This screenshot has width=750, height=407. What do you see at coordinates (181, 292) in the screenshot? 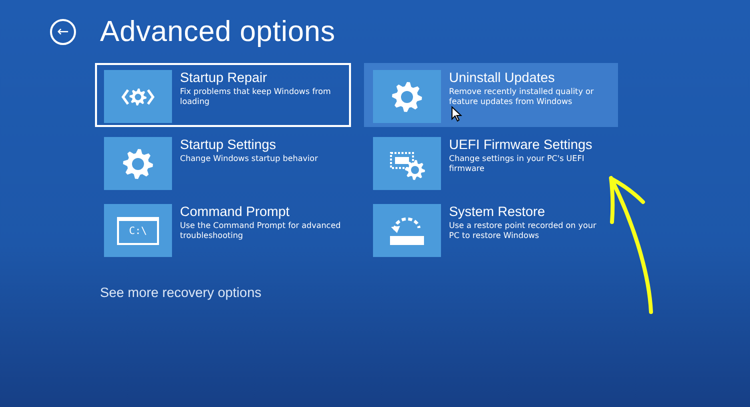
I see `more-options-link: See more recovery options` at bounding box center [181, 292].